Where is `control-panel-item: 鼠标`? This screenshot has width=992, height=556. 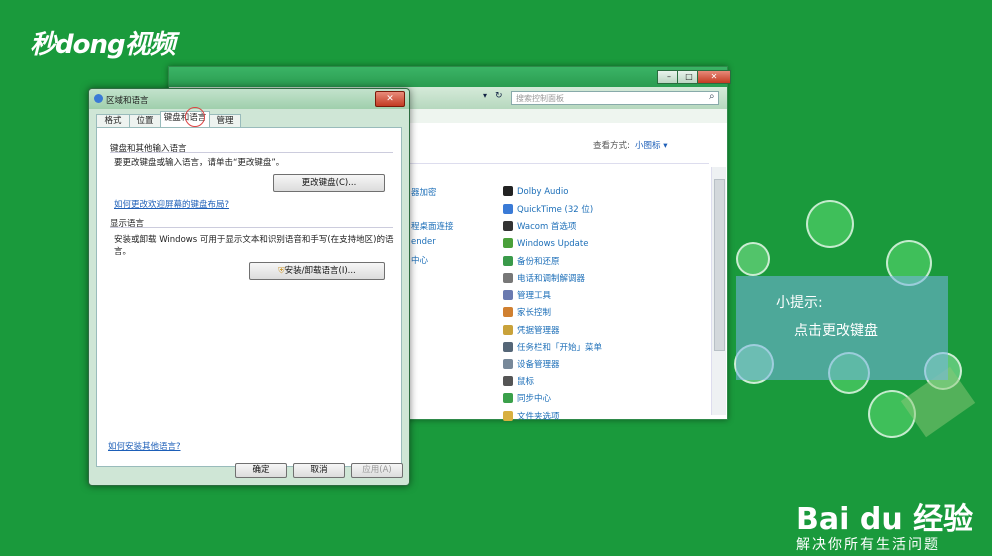 control-panel-item: 鼠标 is located at coordinates (518, 381).